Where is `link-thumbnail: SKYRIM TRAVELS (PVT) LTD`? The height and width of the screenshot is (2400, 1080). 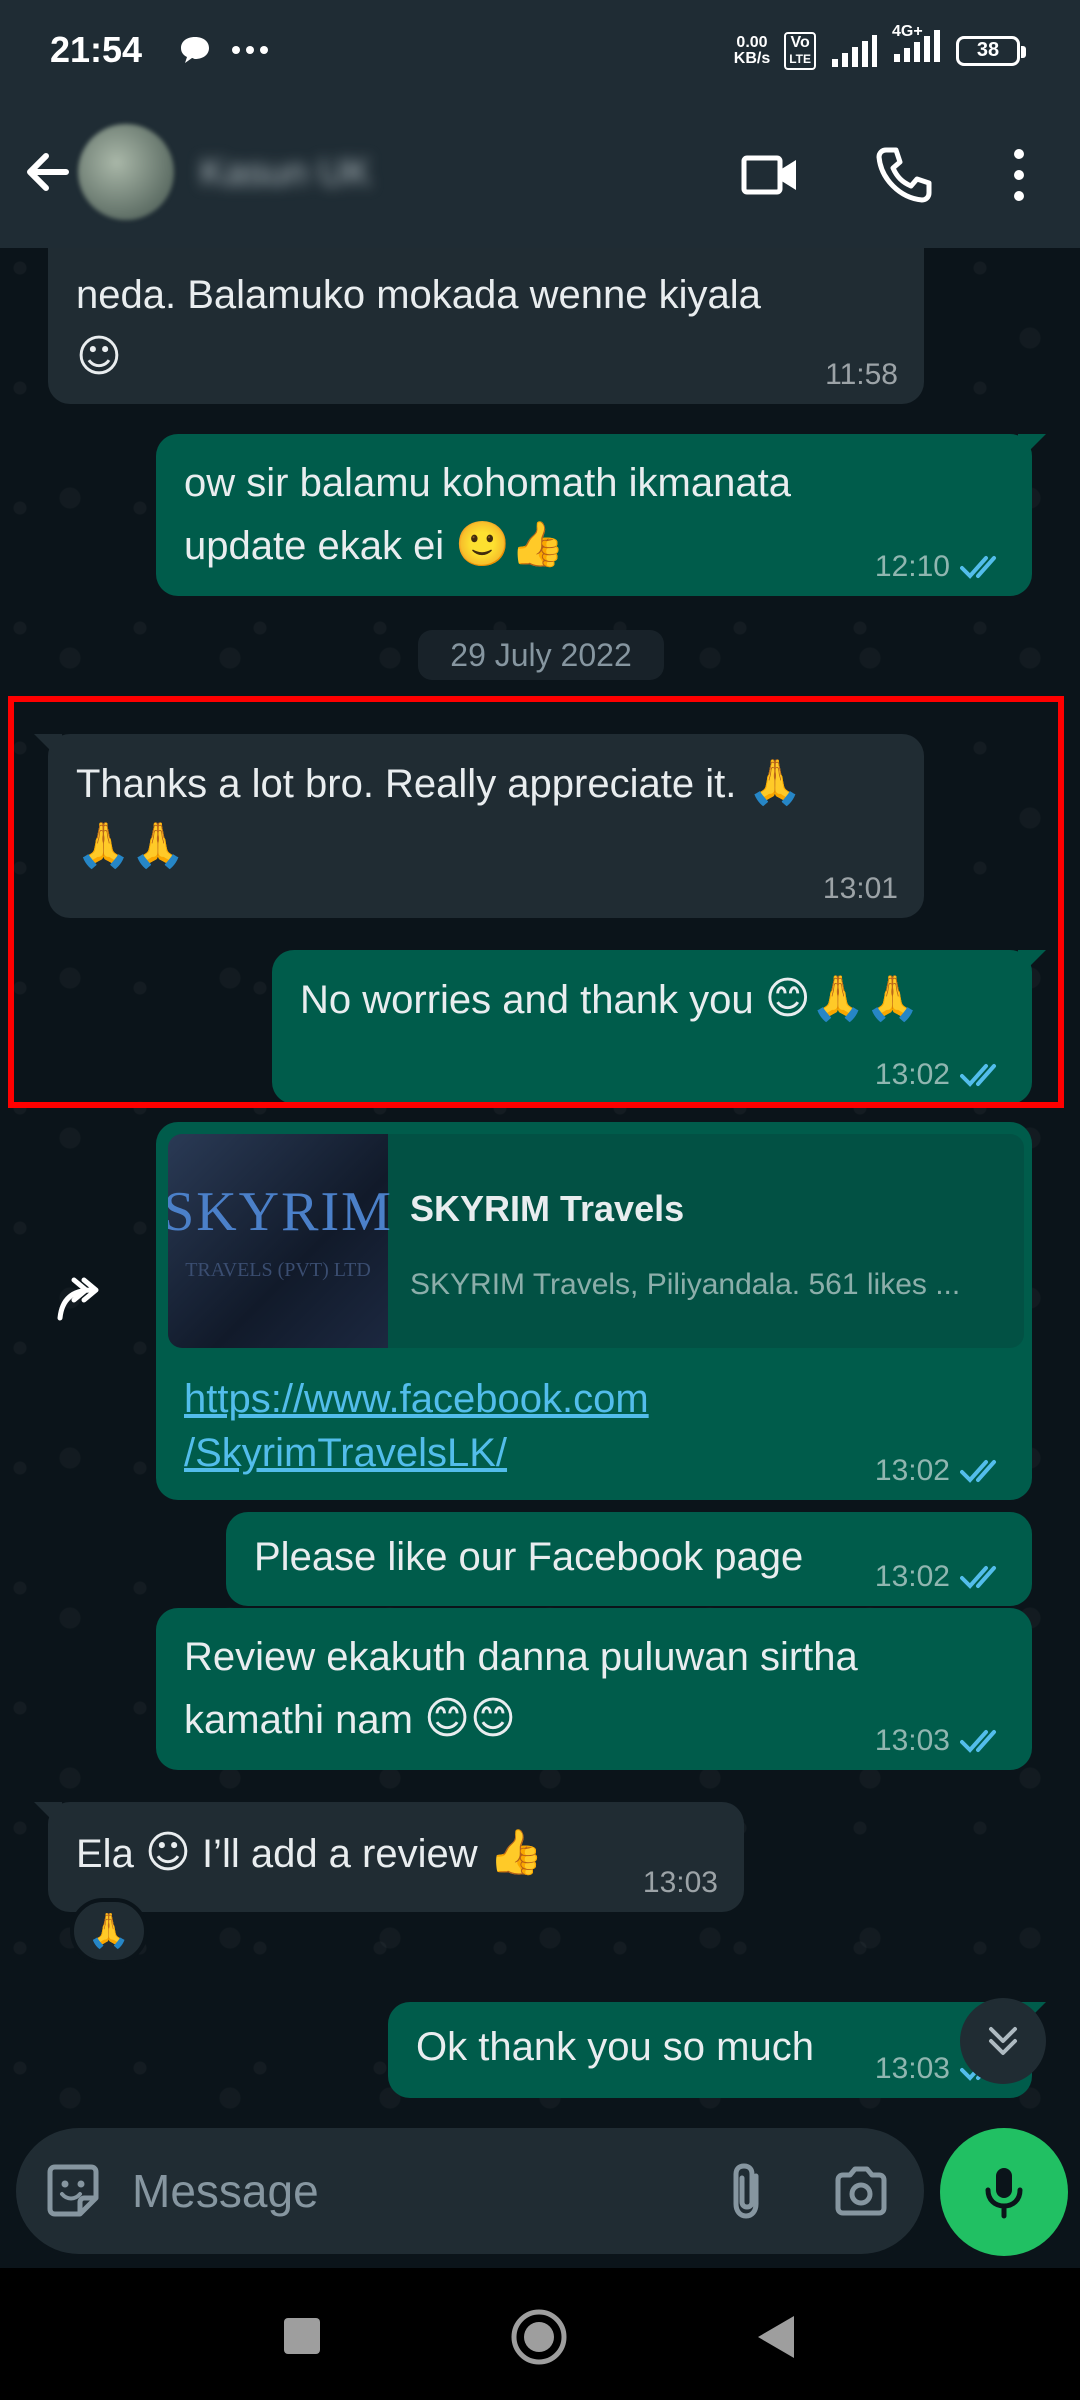 link-thumbnail: SKYRIM TRAVELS (PVT) LTD is located at coordinates (279, 1241).